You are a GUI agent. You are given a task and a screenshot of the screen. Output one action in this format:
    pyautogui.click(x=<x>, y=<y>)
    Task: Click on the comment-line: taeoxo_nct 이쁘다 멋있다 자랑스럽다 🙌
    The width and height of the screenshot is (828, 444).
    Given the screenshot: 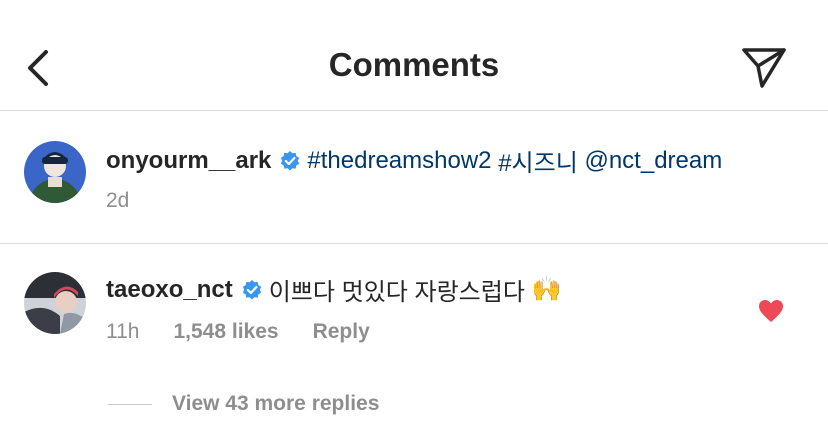 What is the action you would take?
    pyautogui.click(x=333, y=289)
    